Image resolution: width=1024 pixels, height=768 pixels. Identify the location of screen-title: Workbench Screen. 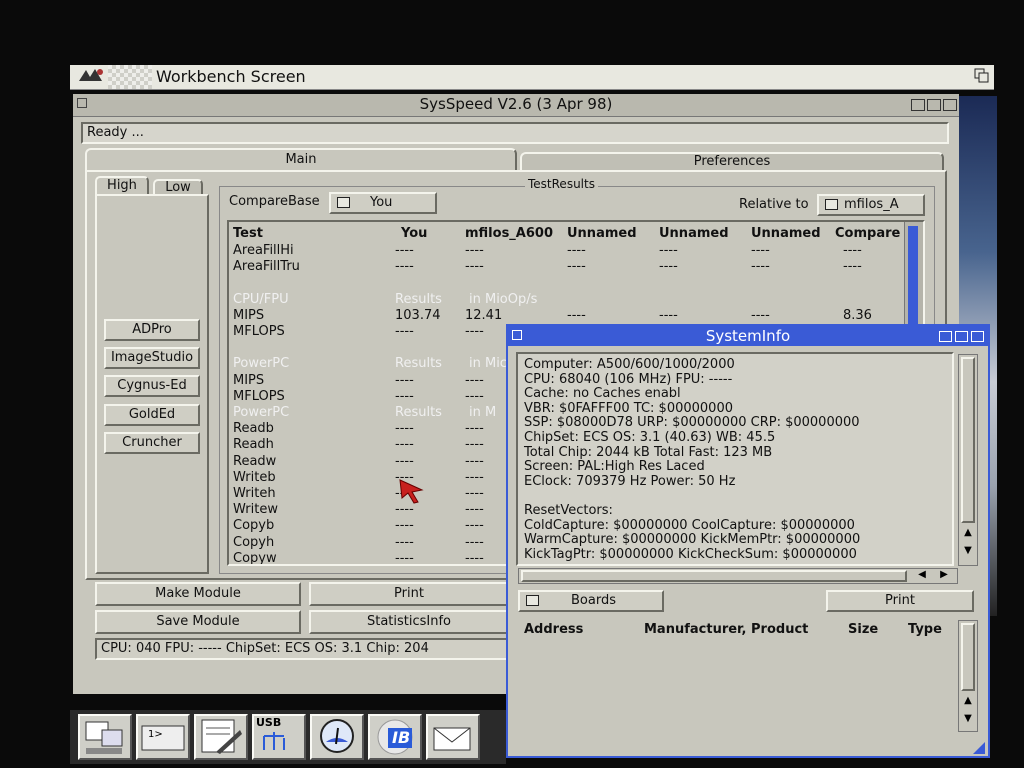
(231, 76).